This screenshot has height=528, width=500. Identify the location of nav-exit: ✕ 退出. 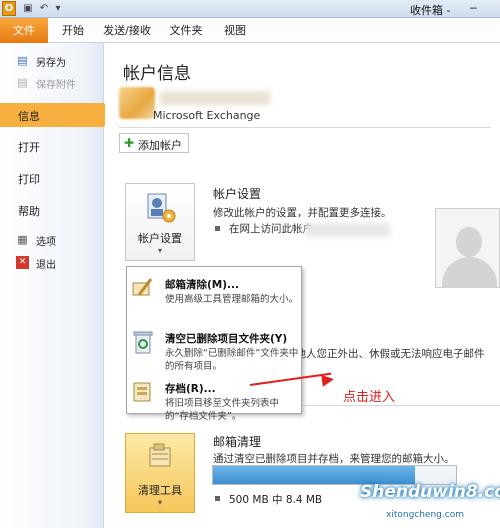
(52, 263).